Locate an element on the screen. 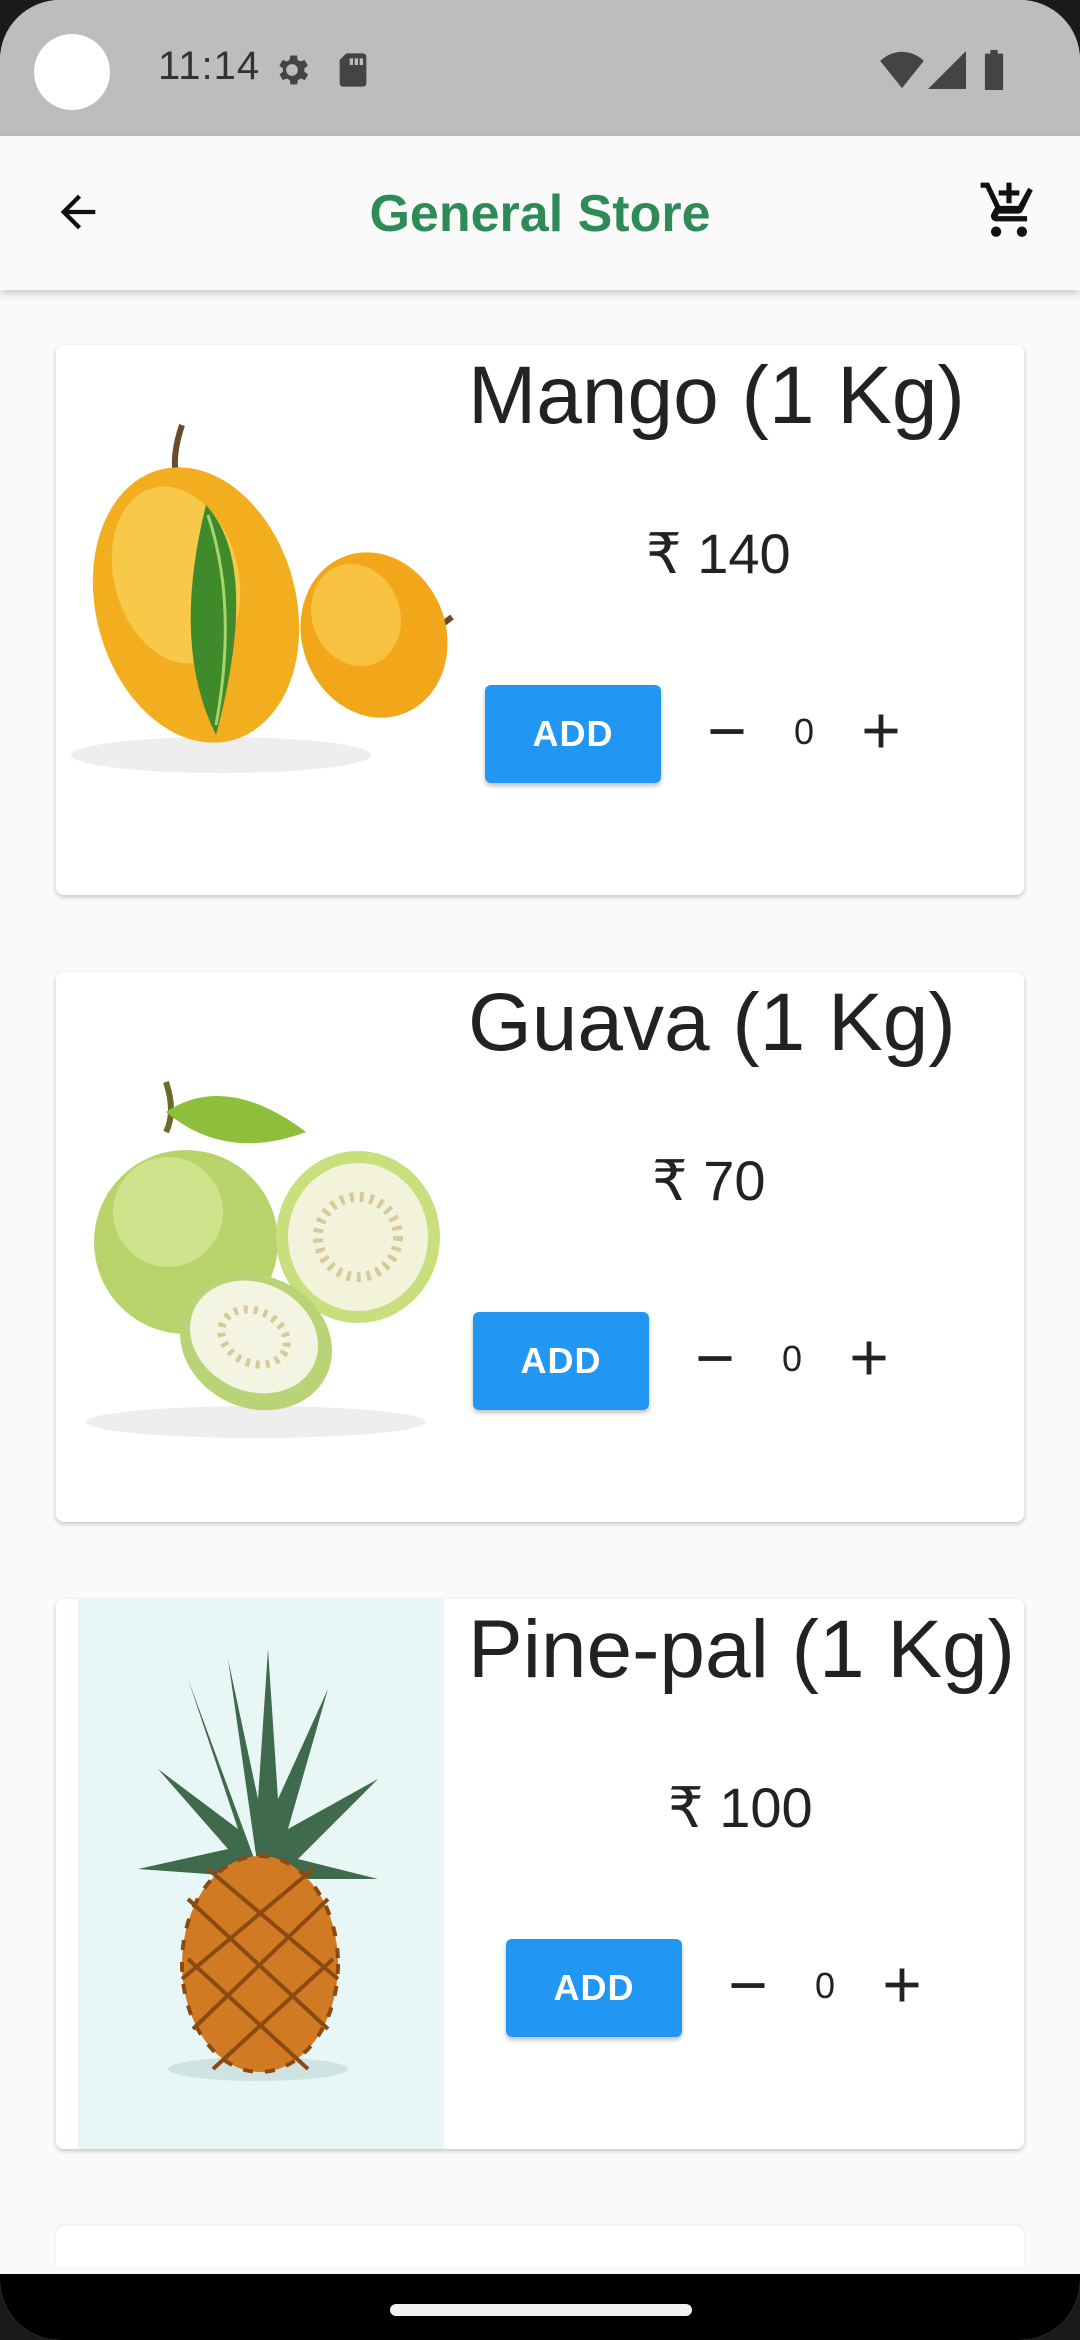 This screenshot has height=2340, width=1080. product-name: Mango (1 Kg) is located at coordinates (716, 395).